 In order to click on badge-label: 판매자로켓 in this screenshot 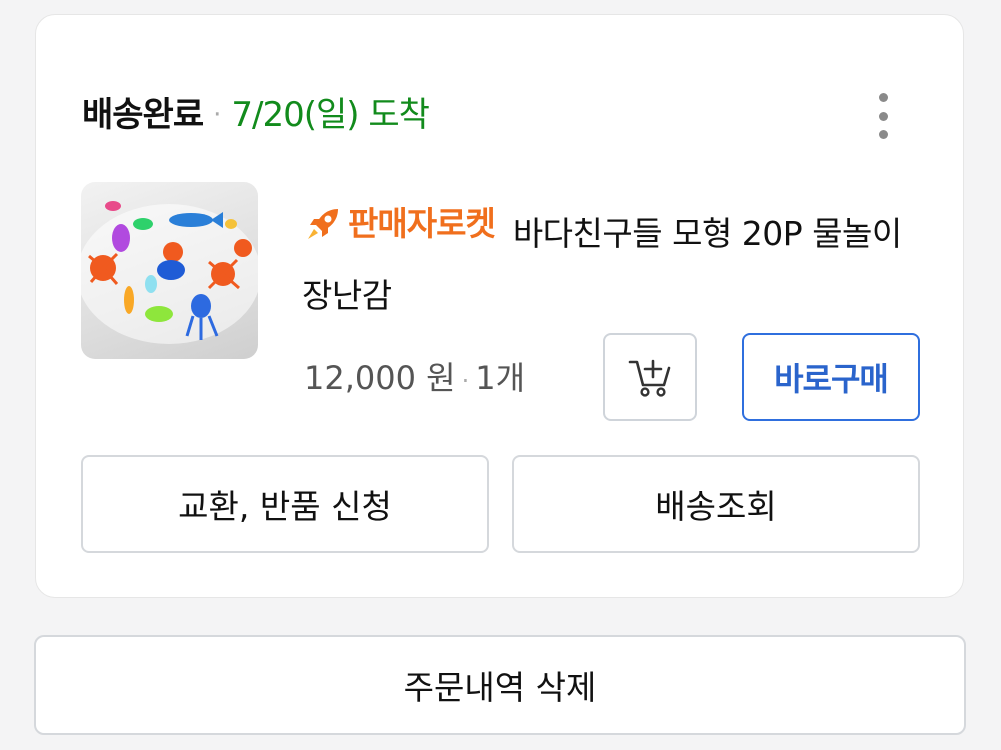, I will do `click(422, 223)`.